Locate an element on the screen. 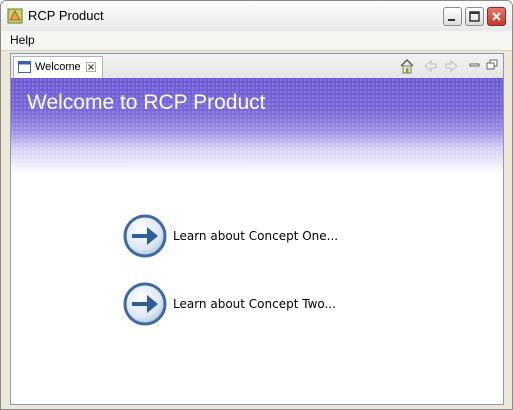  restore-view-icon is located at coordinates (493, 66).